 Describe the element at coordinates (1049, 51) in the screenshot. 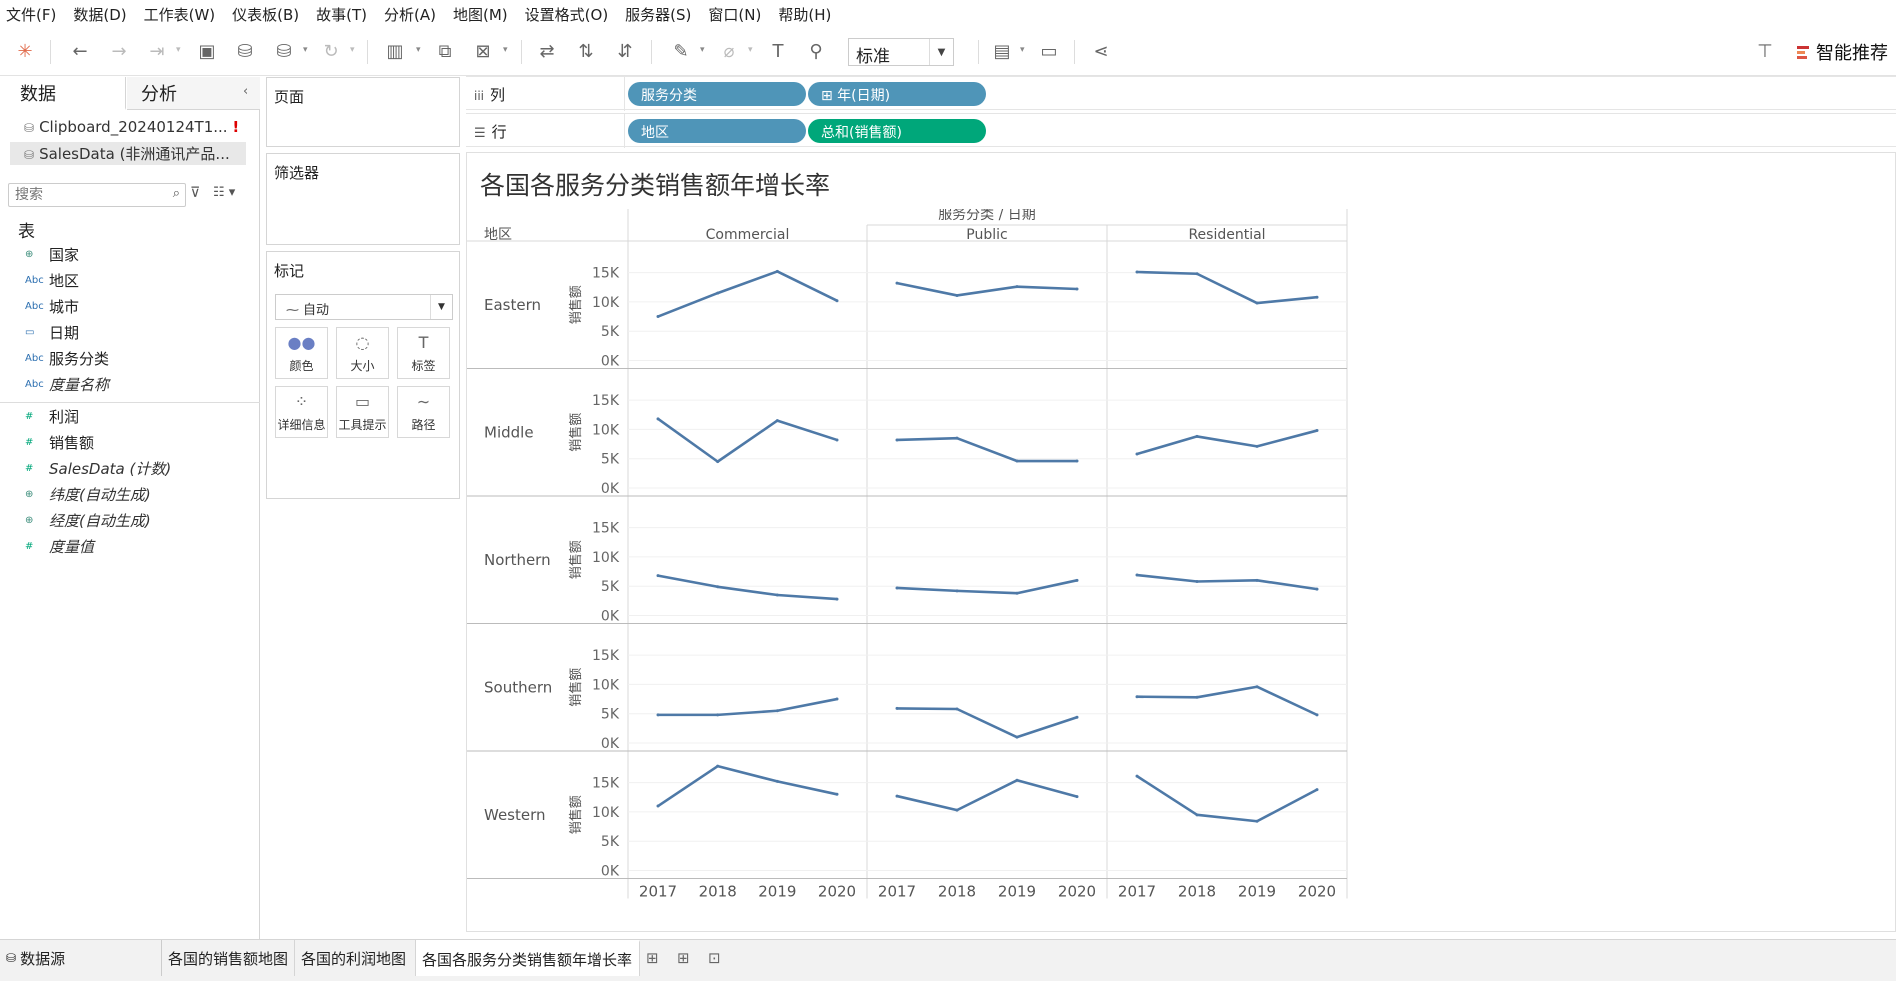

I see `presentation-mode-icon: ▭` at that location.